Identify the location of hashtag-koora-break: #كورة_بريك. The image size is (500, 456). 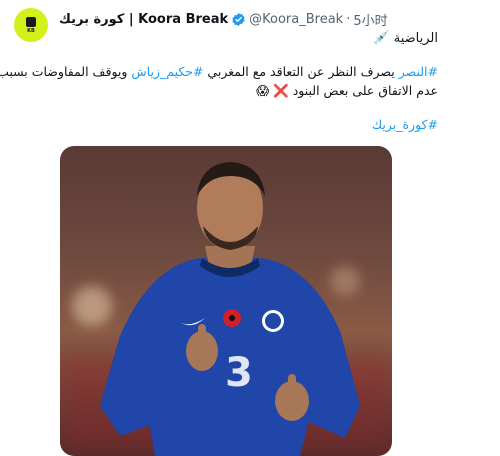
(405, 124).